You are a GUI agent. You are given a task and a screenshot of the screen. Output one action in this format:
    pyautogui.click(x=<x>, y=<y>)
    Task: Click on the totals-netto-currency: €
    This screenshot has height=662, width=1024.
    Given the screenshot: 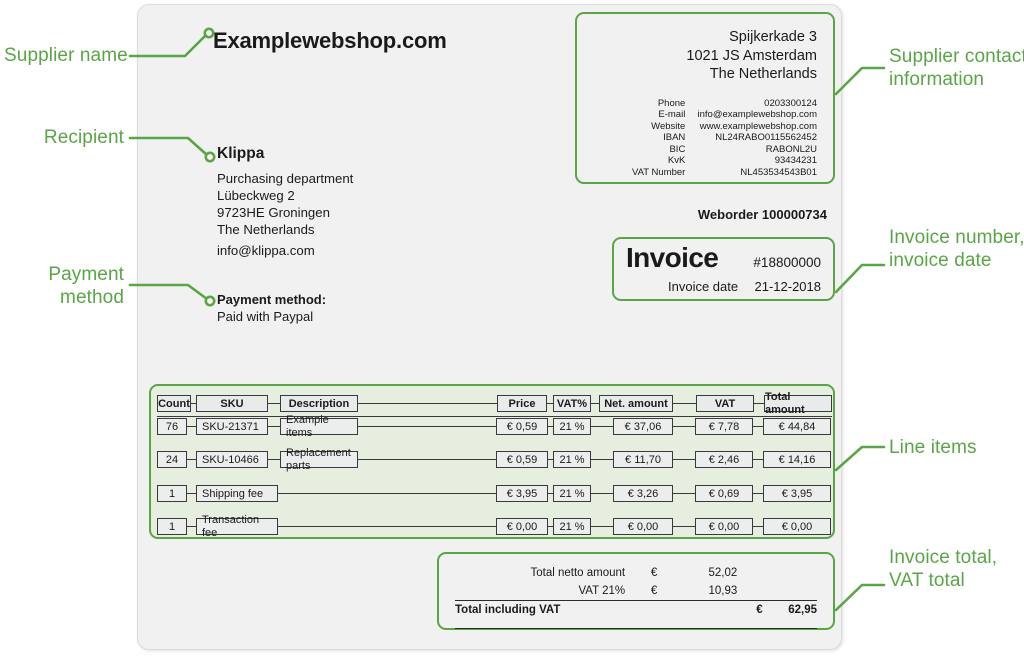 What is the action you would take?
    pyautogui.click(x=654, y=573)
    